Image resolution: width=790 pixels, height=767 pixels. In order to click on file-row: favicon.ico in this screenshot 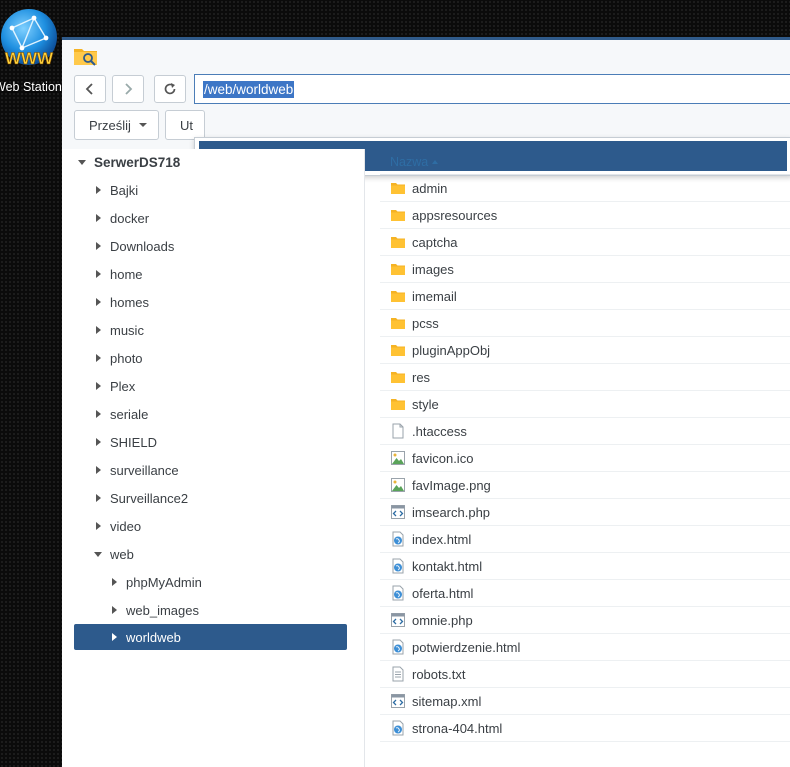, I will do `click(585, 458)`.